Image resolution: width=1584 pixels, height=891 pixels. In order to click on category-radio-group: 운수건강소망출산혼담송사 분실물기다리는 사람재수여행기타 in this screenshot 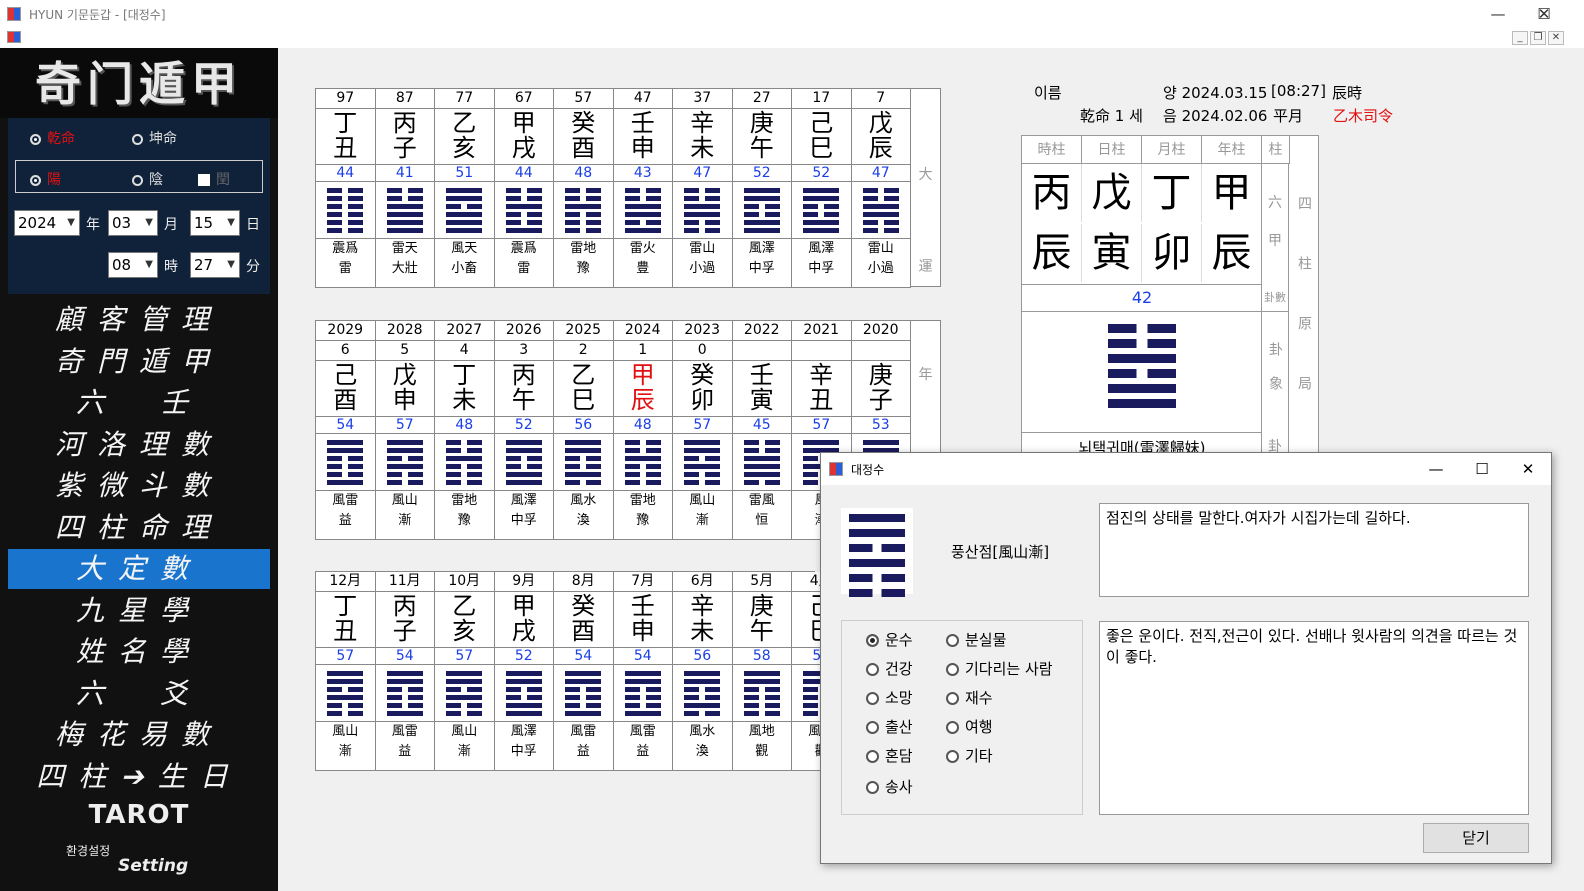, I will do `click(962, 717)`.